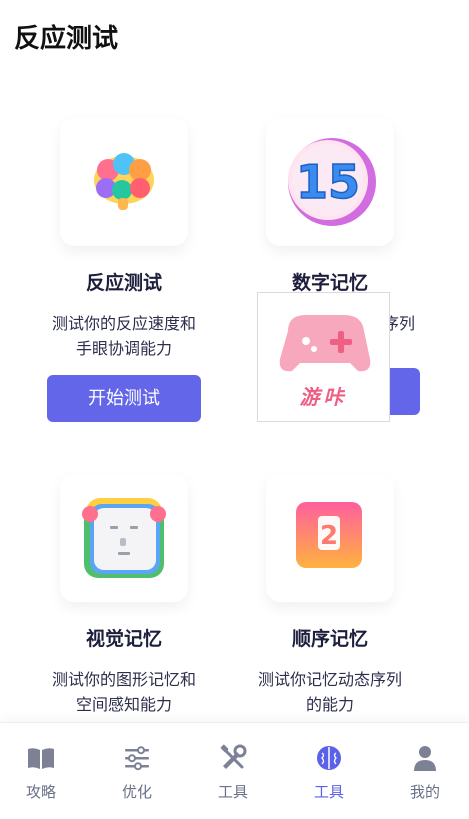  I want to click on card-title: 反应测试, so click(123, 283).